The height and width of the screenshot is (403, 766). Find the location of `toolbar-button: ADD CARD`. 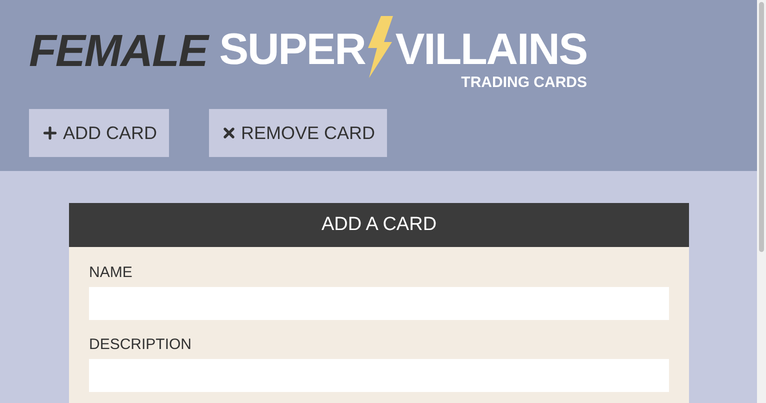

toolbar-button: ADD CARD is located at coordinates (99, 133).